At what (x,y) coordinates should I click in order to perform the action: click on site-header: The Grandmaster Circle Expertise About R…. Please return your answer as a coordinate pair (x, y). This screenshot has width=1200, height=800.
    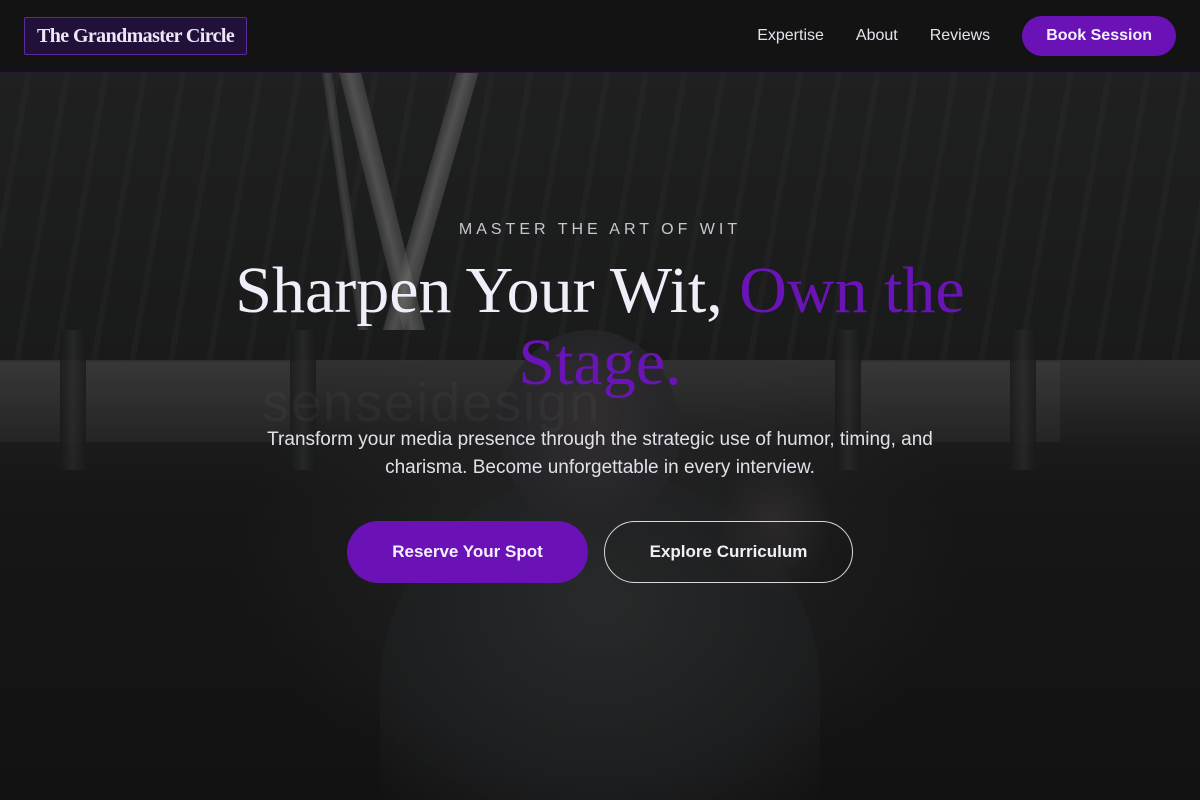
    Looking at the image, I should click on (600, 36).